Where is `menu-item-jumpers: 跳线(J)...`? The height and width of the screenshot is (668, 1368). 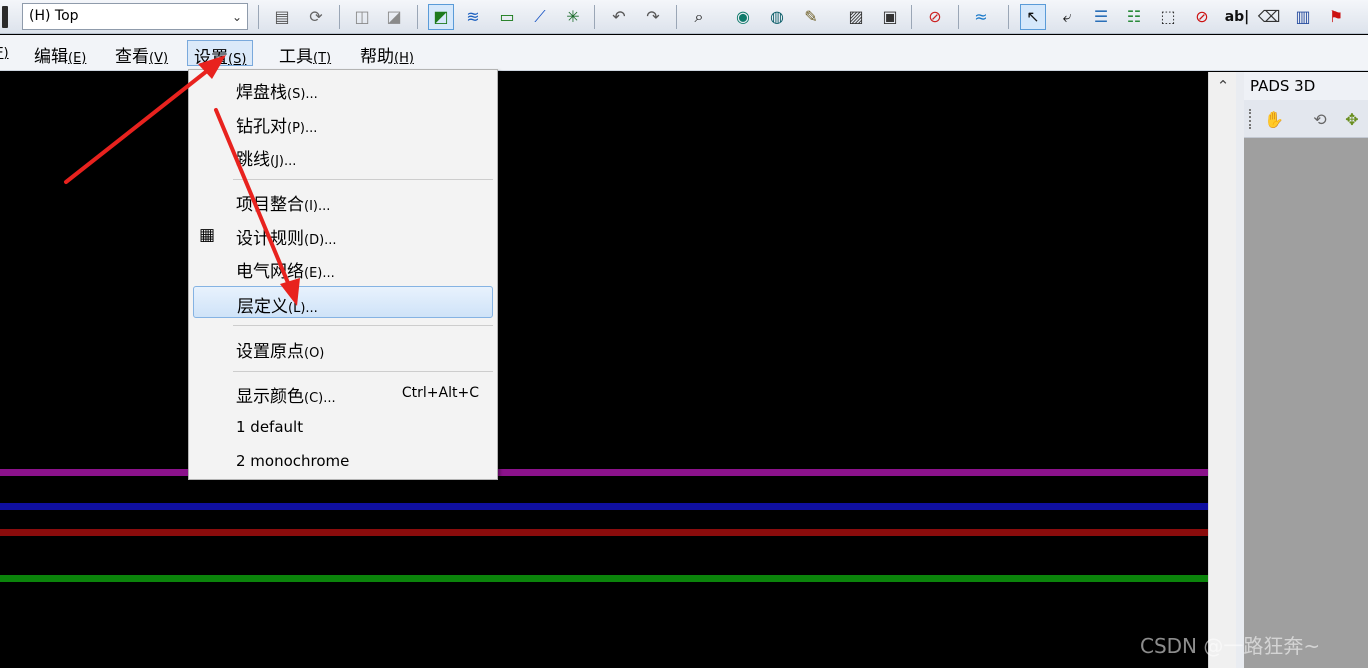
menu-item-jumpers: 跳线(J)... is located at coordinates (343, 156).